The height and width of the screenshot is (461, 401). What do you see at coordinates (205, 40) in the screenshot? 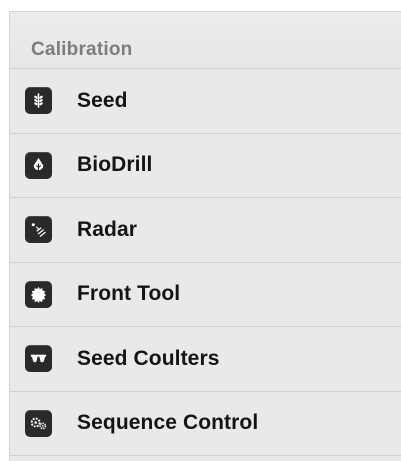
I see `section-header-calibration: Calibration` at bounding box center [205, 40].